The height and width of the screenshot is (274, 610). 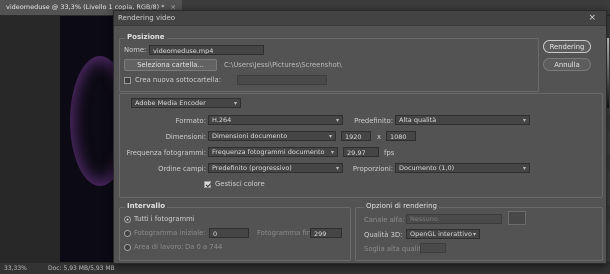 I want to click on field-order-value: Predefinito (progressivo), so click(x=252, y=168).